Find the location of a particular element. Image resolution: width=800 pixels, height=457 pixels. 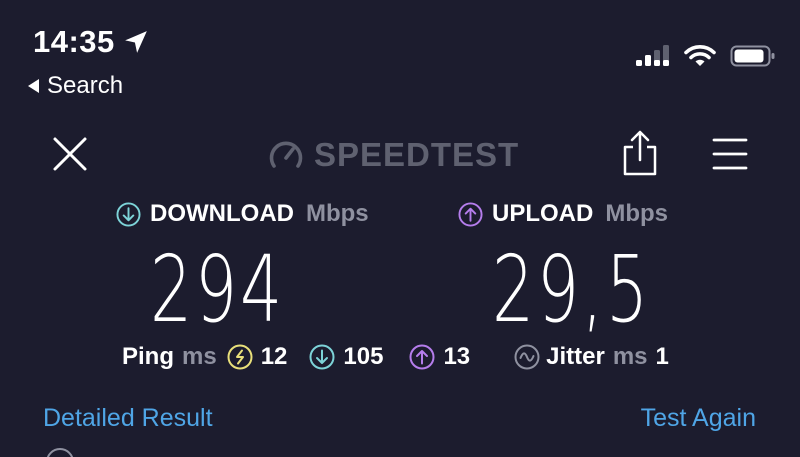

upload-latency-icon is located at coordinates (422, 357).